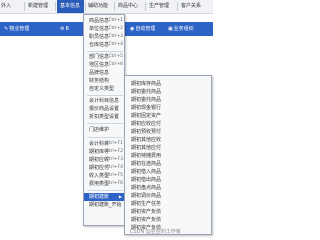 This screenshot has width=320, height=240. Describe the element at coordinates (104, 21) in the screenshot. I see `menu-option: 商品信息 Ctrl+1` at that location.